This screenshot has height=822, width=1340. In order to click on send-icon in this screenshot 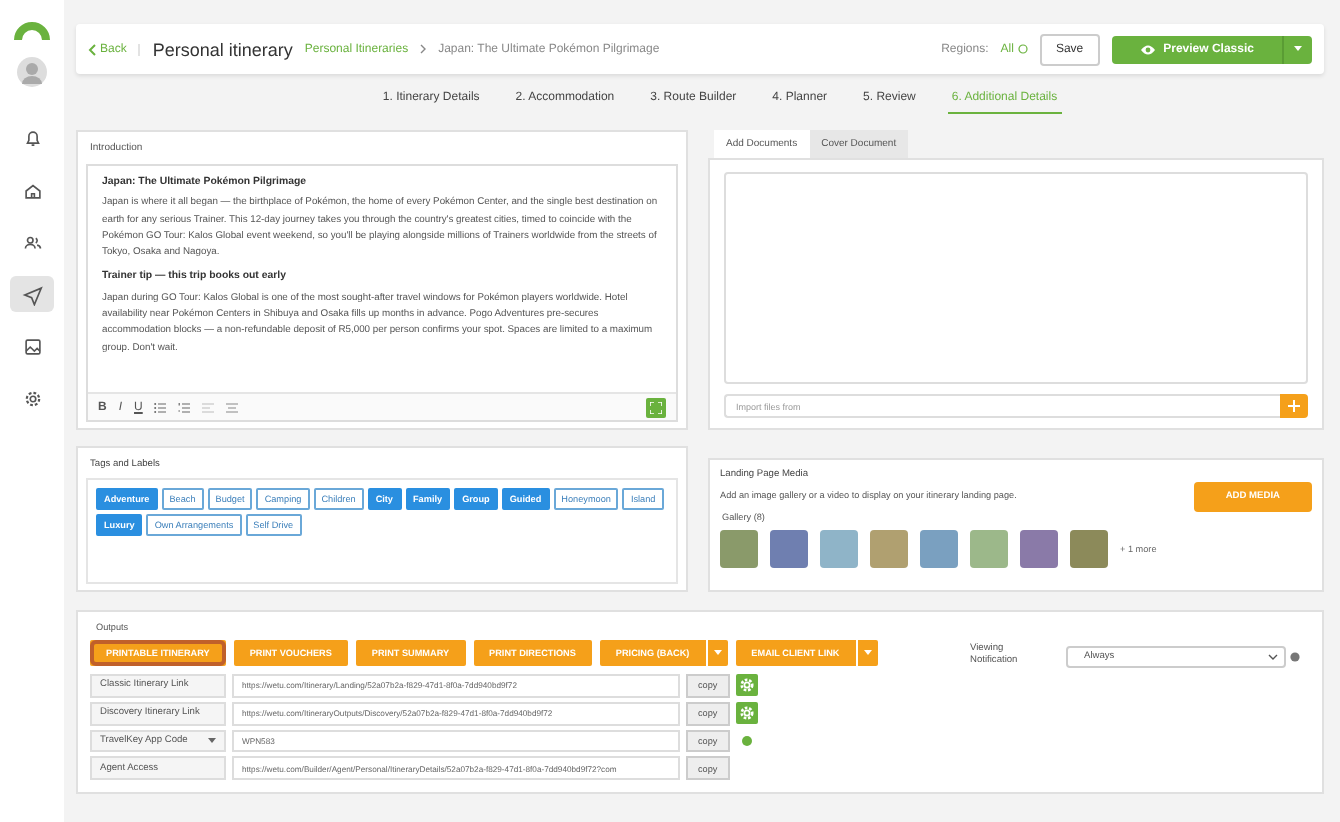, I will do `click(32, 294)`.